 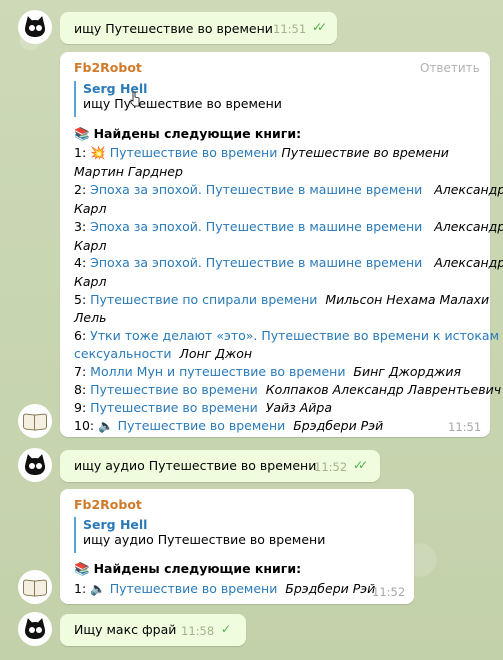 What do you see at coordinates (90, 317) in the screenshot?
I see `result-author: Лель` at bounding box center [90, 317].